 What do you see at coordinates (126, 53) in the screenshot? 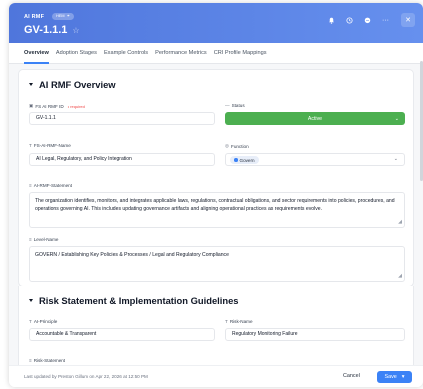
I see `tab-example-controls: Example Controls` at bounding box center [126, 53].